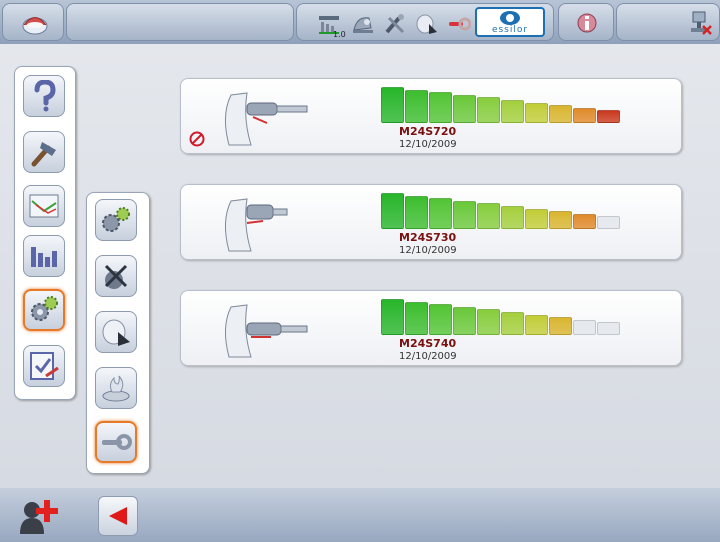 This screenshot has width=720, height=542. I want to click on secondary-sidebar, so click(118, 333).